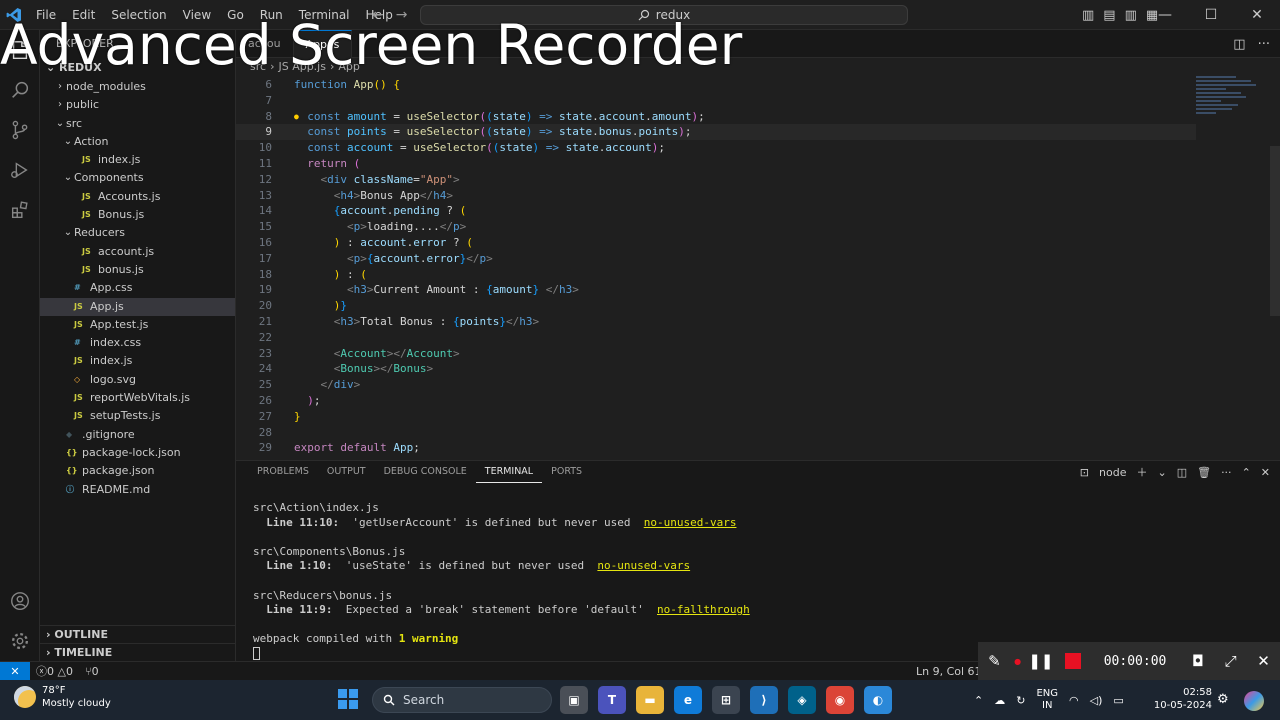  I want to click on tree-item-label: public, so click(83, 105).